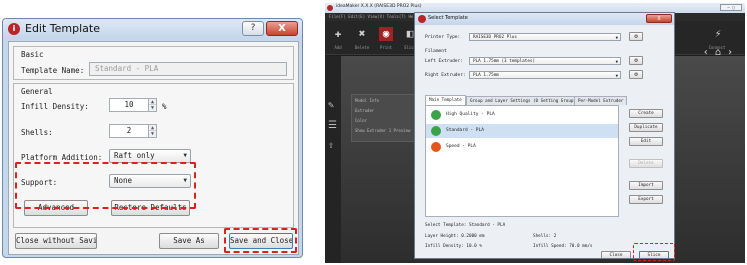  I want to click on shells-input: 2, so click(129, 131).